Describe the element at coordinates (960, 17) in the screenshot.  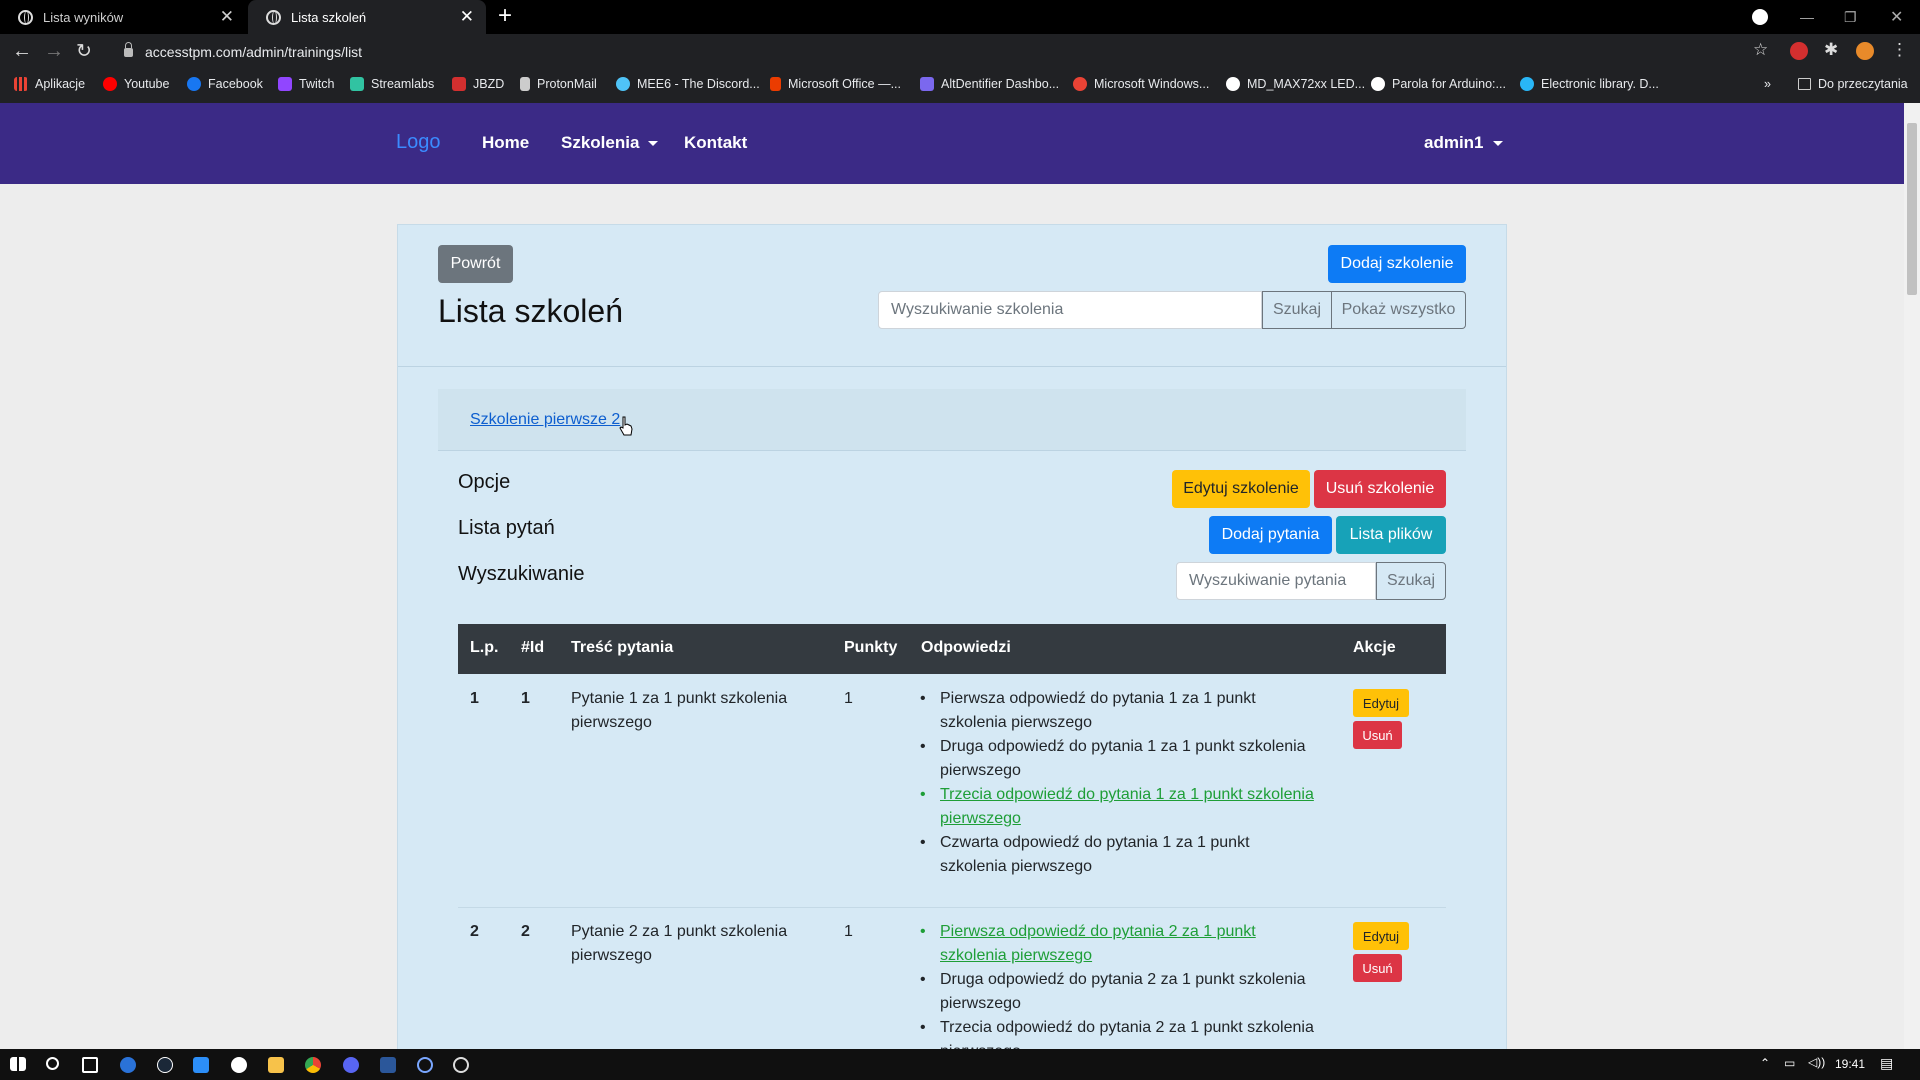
I see `browser-tab-strip: Lista wyników ✕ Lista szkoleń ✕ + — ❐ ✕` at that location.